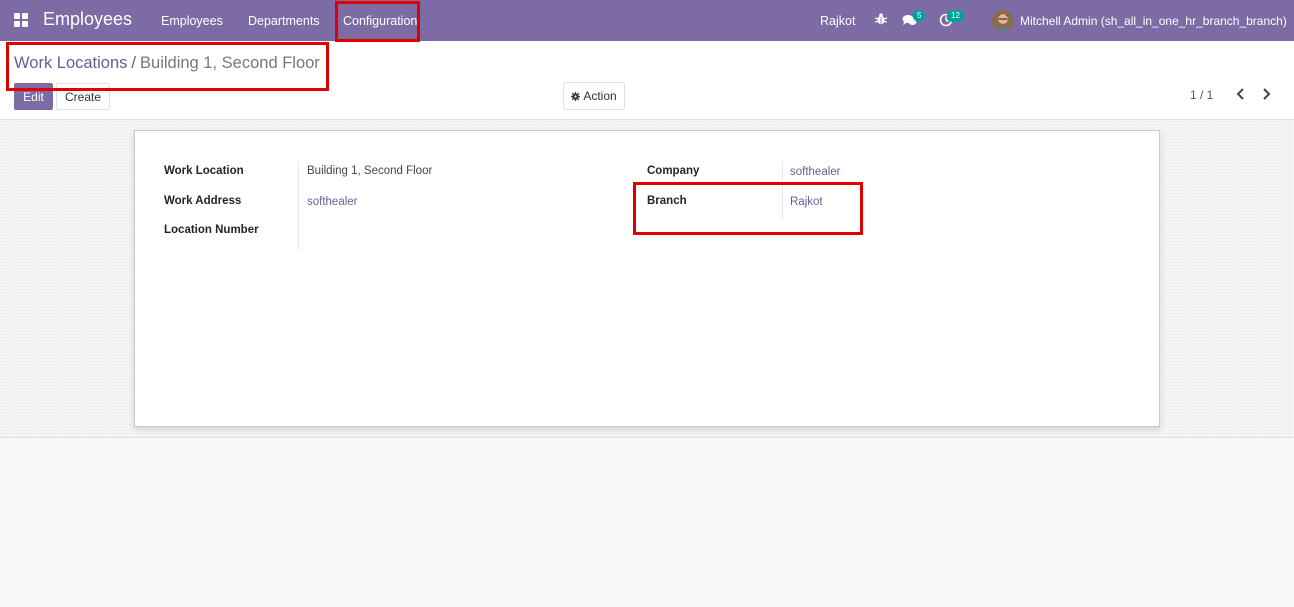  Describe the element at coordinates (284, 21) in the screenshot. I see `menu-item-departments: Departments` at that location.